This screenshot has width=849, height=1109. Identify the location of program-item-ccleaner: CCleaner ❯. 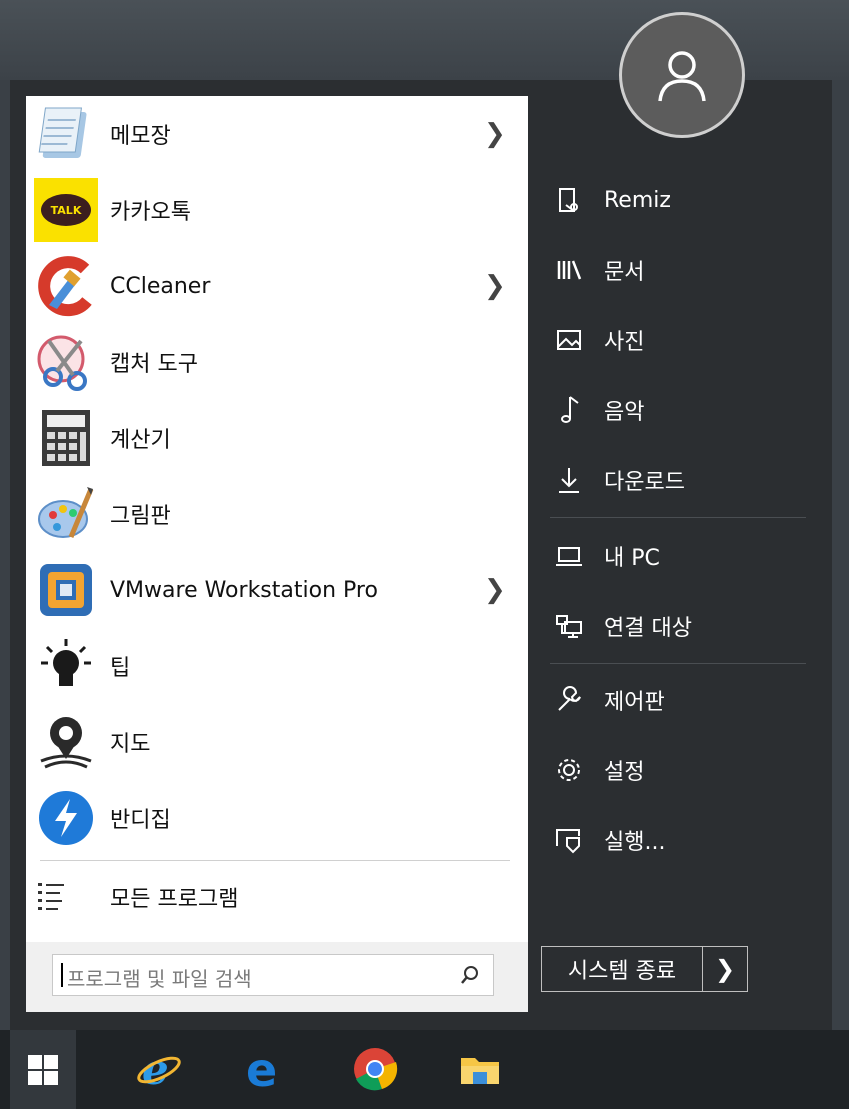
(277, 286).